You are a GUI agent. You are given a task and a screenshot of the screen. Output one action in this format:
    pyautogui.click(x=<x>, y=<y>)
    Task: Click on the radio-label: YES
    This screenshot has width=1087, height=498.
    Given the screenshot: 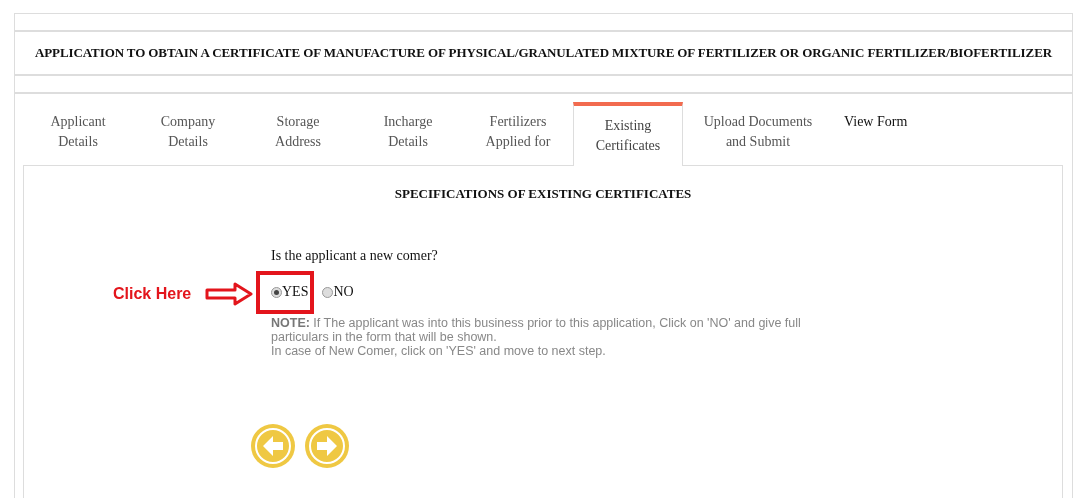 What is the action you would take?
    pyautogui.click(x=295, y=292)
    